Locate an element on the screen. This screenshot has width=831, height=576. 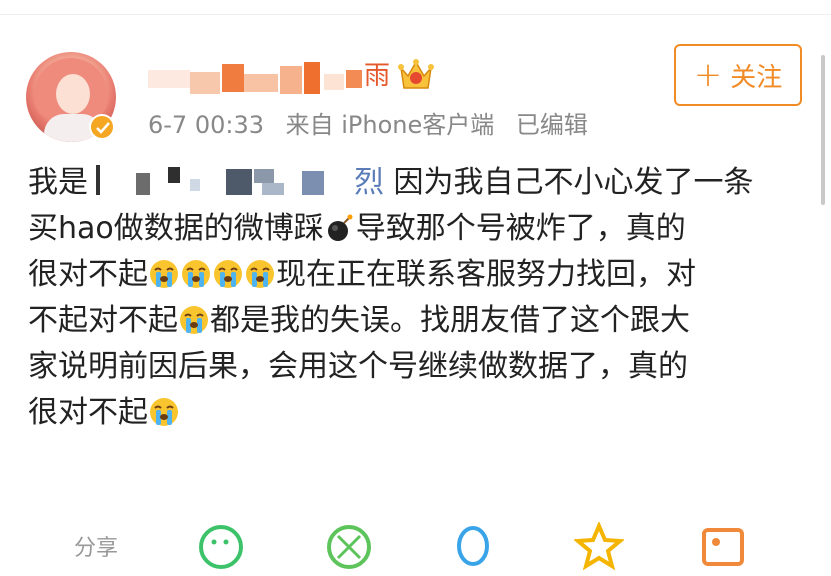
follow-button: + 关注 is located at coordinates (738, 75).